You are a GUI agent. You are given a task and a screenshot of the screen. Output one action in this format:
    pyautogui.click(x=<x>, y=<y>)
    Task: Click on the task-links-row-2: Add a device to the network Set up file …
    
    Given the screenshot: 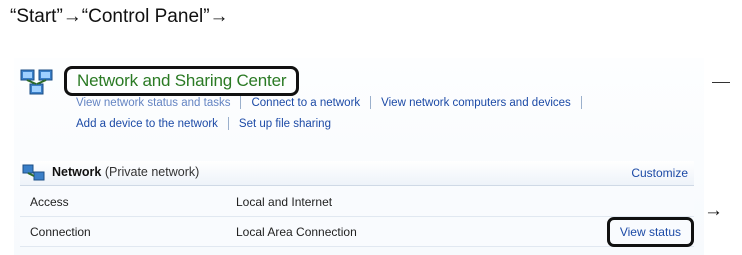 What is the action you would take?
    pyautogui.click(x=203, y=123)
    